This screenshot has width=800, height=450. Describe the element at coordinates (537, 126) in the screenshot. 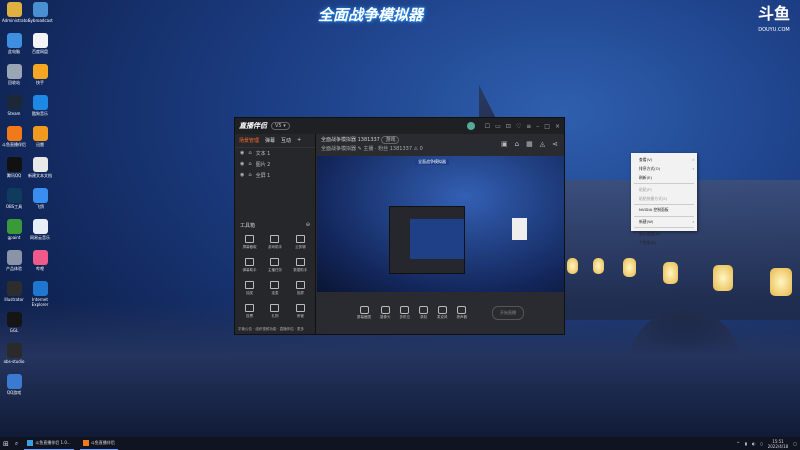

I see `window-control-icon: –` at that location.